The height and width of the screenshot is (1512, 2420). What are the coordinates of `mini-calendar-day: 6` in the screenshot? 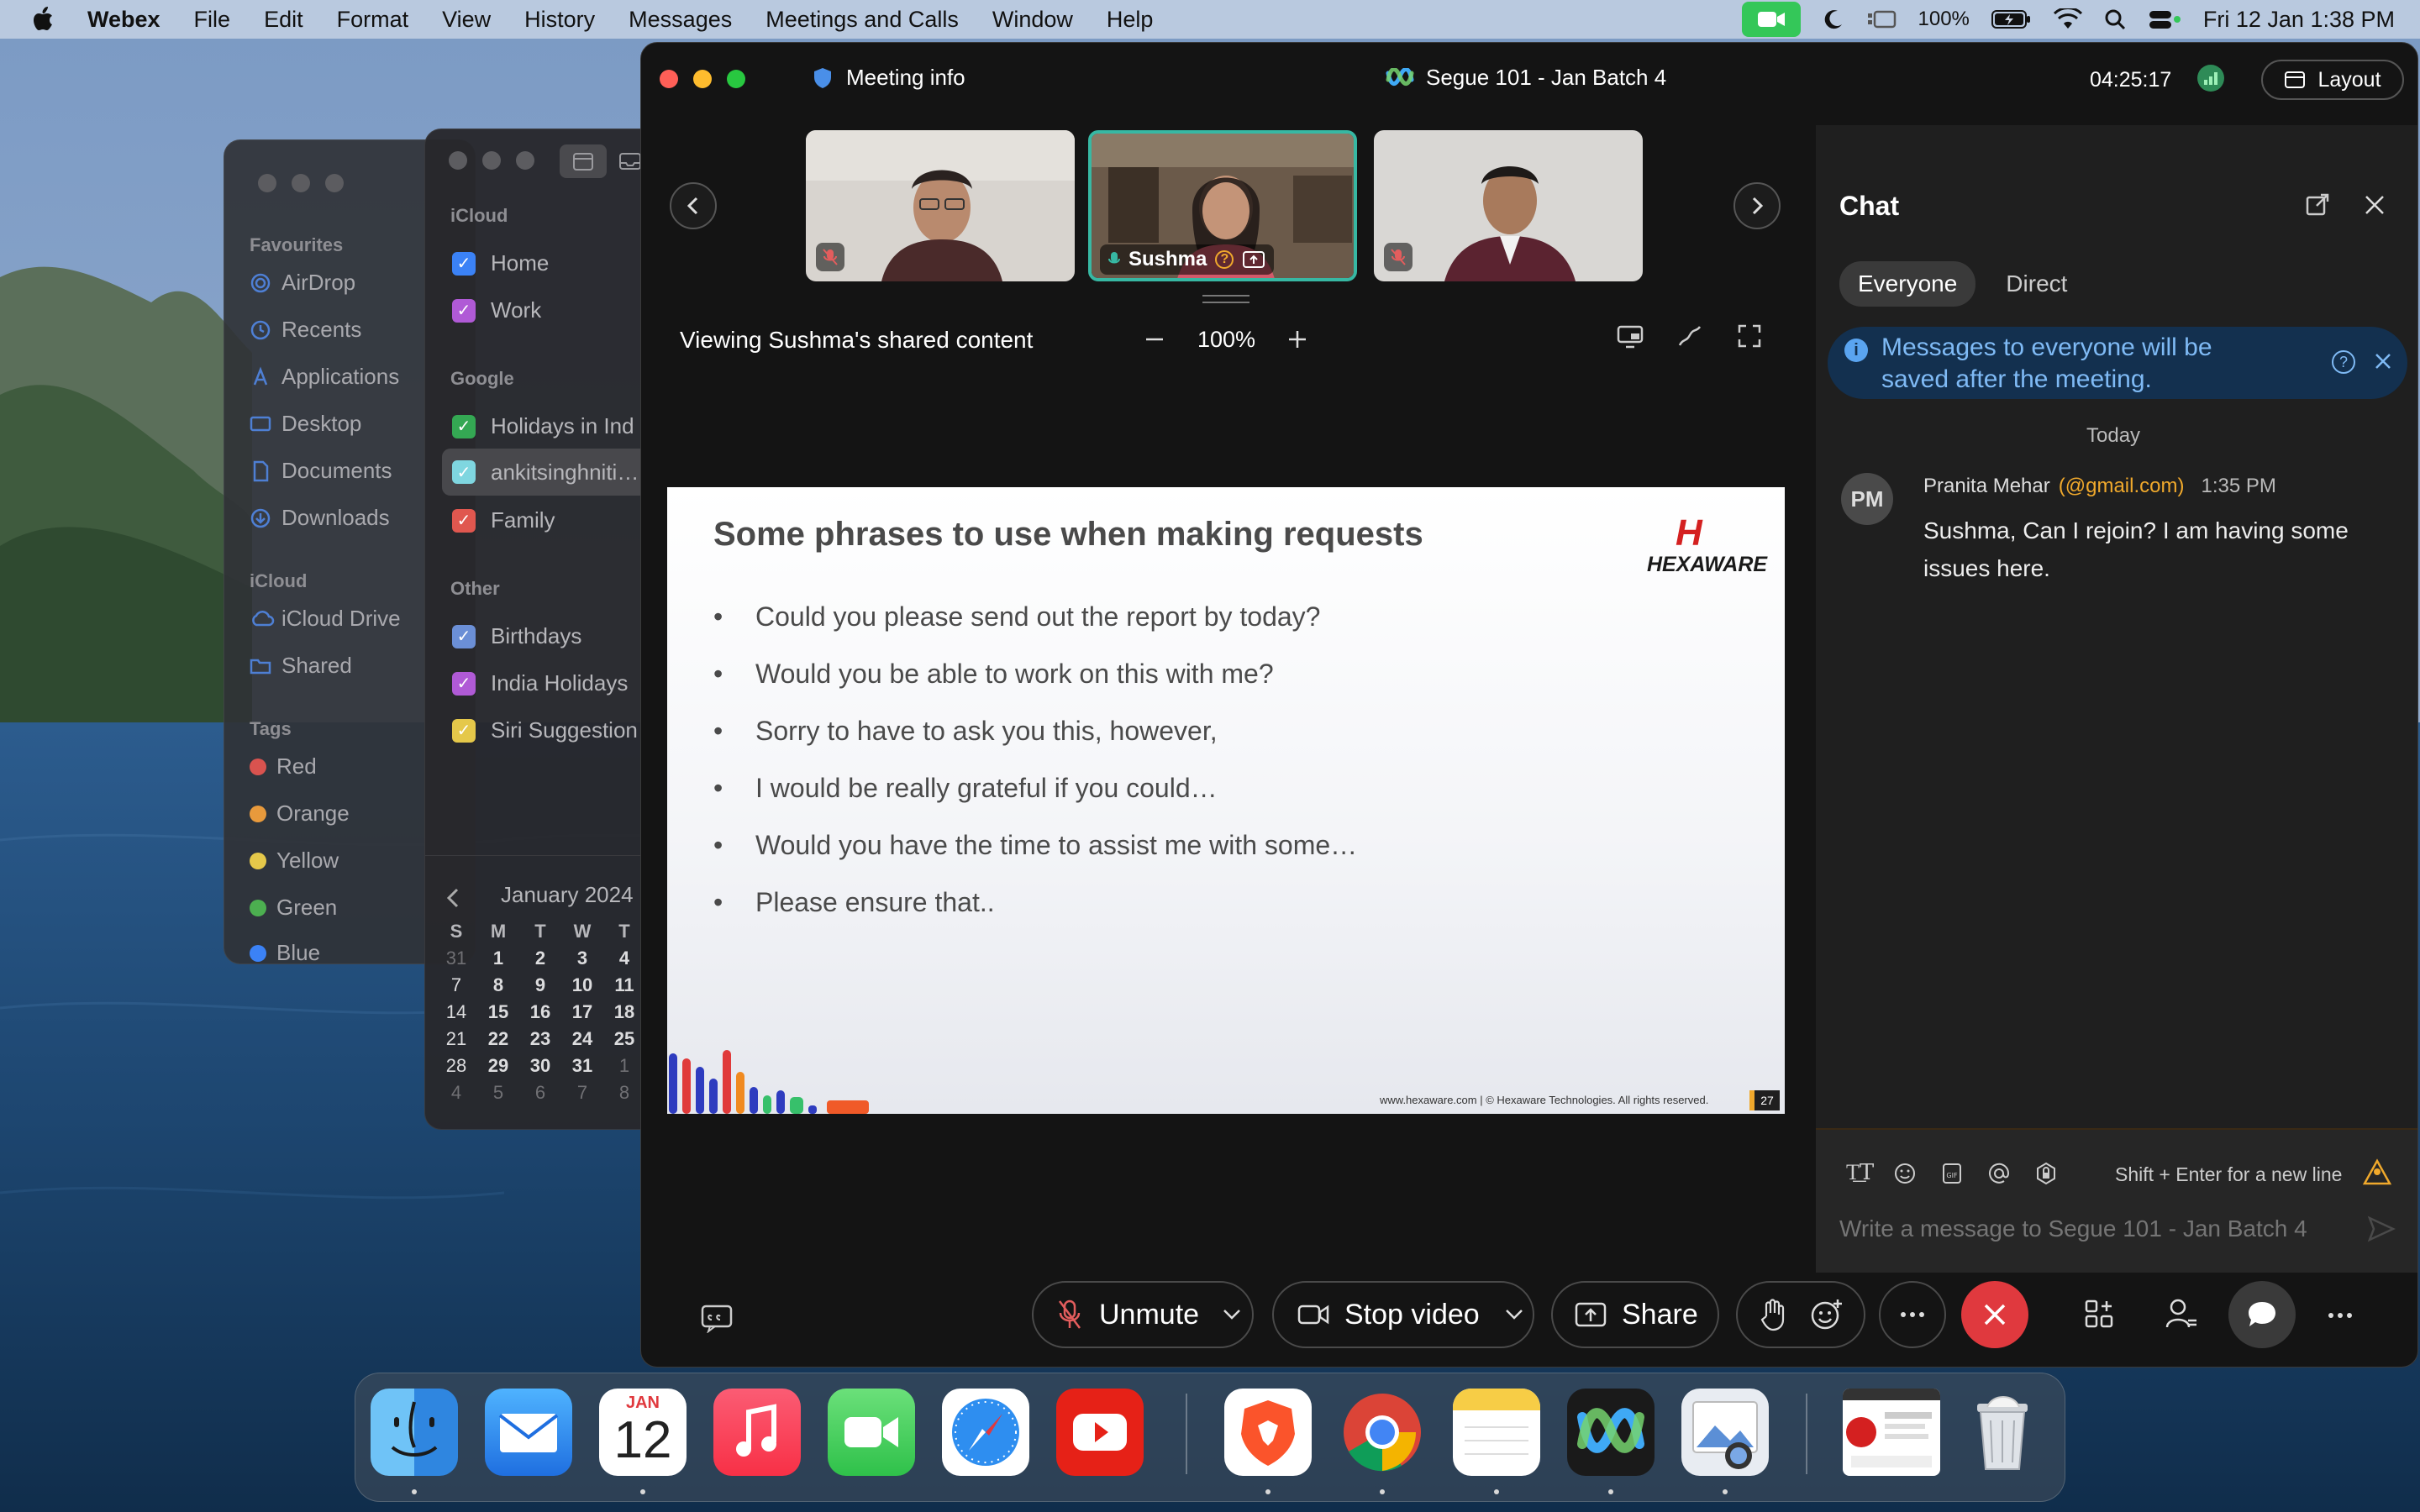 It's located at (540, 1093).